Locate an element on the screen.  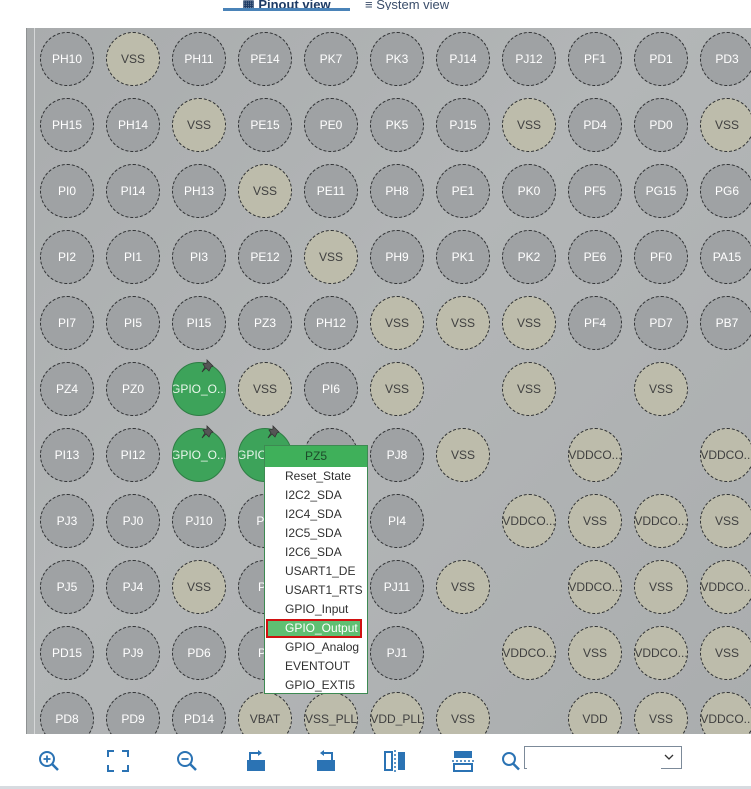
pin-search-combobox is located at coordinates (603, 757).